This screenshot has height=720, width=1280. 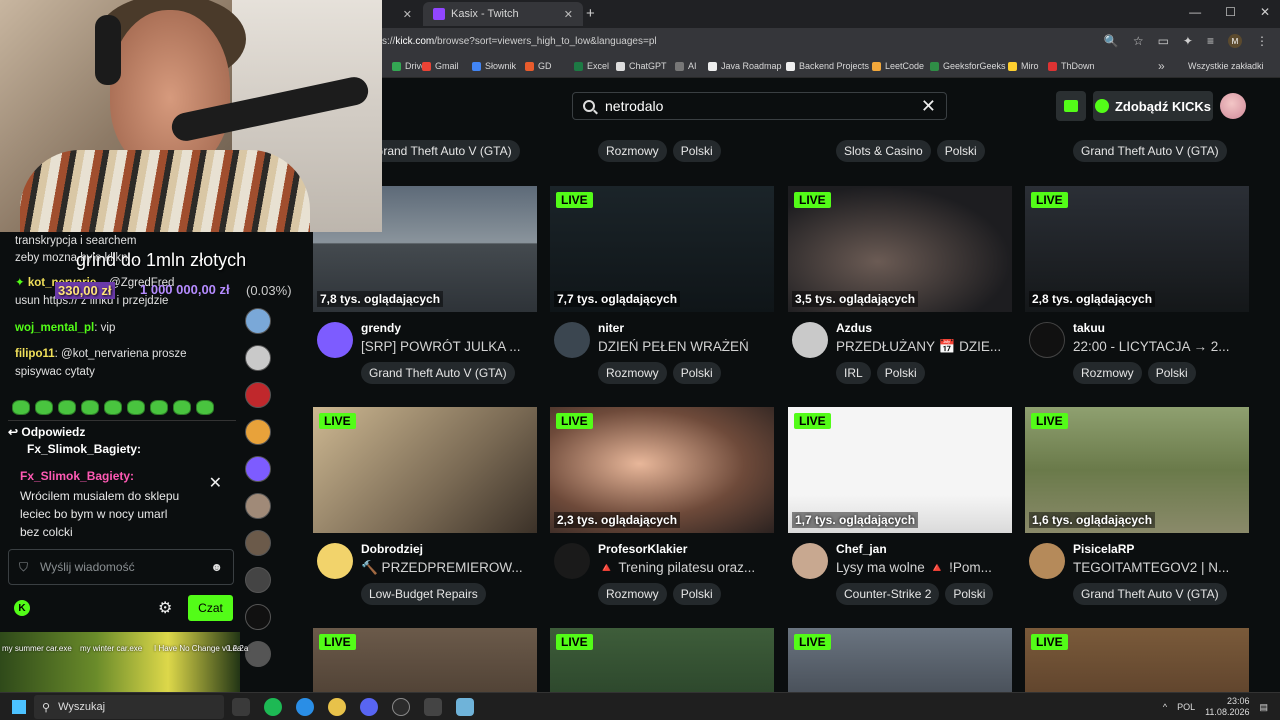 What do you see at coordinates (888, 594) in the screenshot?
I see `tag: Counter-Strike 2` at bounding box center [888, 594].